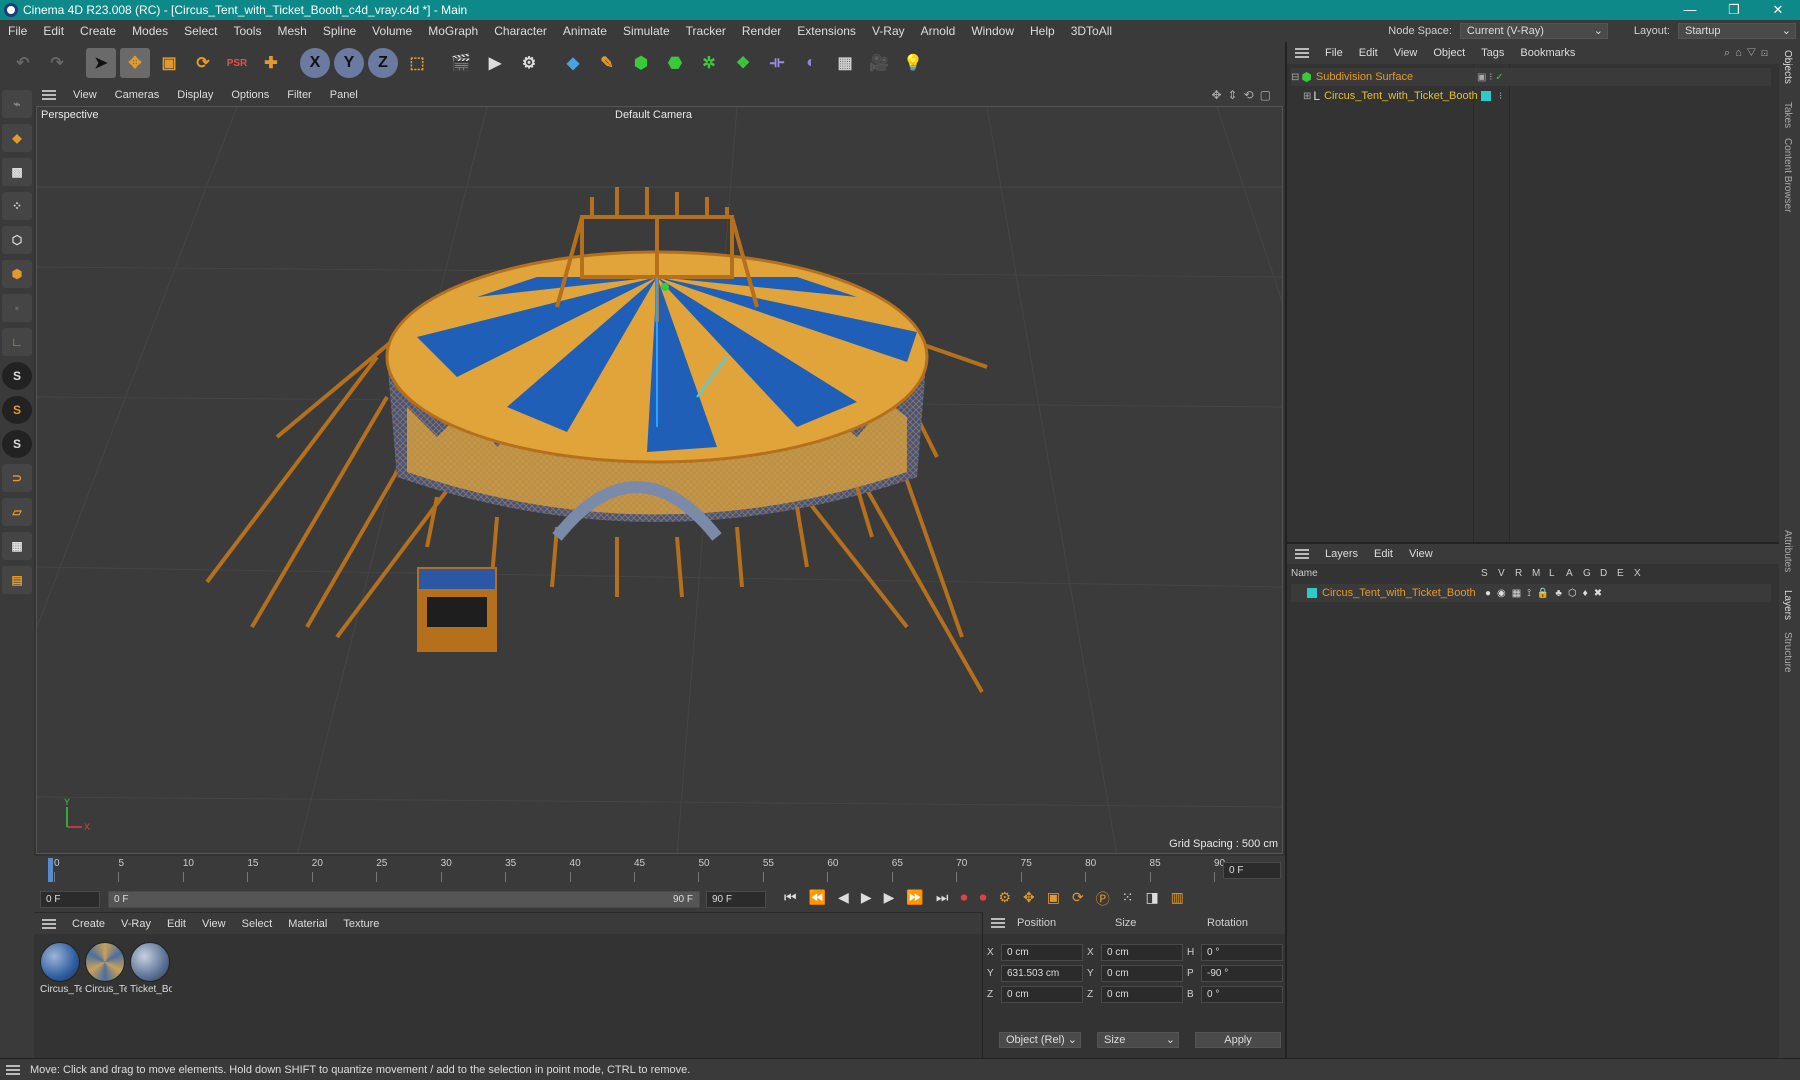 The height and width of the screenshot is (1080, 1800). What do you see at coordinates (349, 63) in the screenshot?
I see `y-axis-lock-icon: Y` at bounding box center [349, 63].